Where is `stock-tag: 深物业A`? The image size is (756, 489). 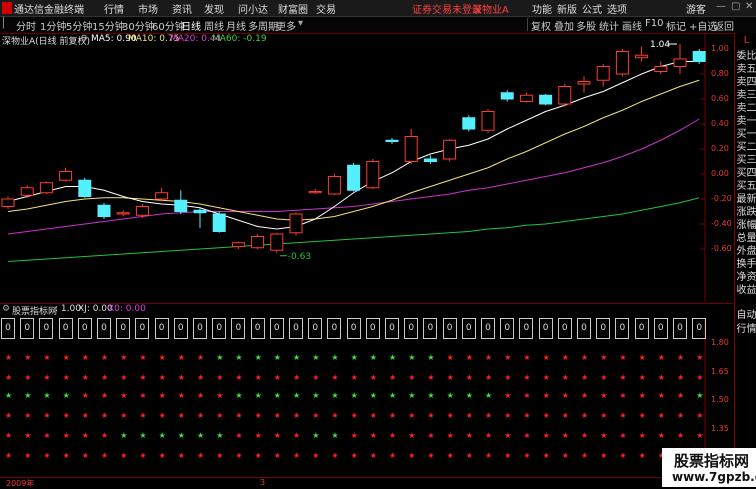
stock-tag: 深物业A is located at coordinates (490, 8).